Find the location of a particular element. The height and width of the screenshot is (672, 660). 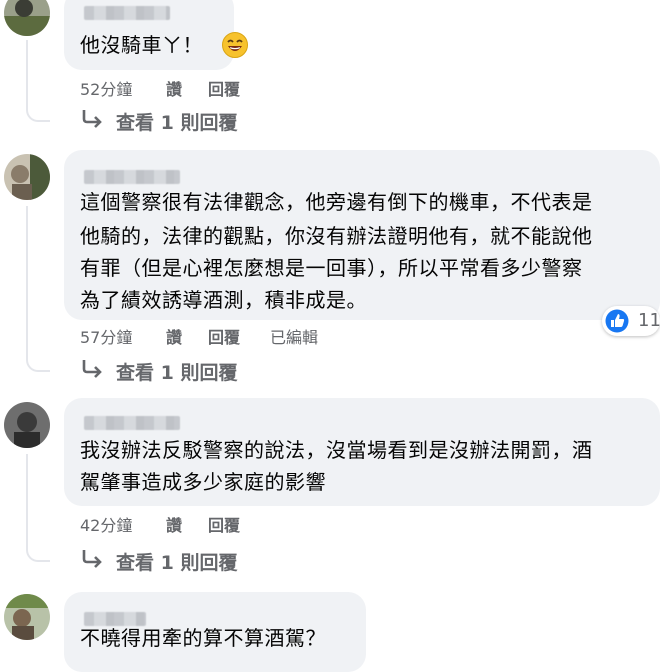

comment-text-line: 有罪（但是心裡怎麼想是一回事），所以平常看多少警察 is located at coordinates (331, 268).